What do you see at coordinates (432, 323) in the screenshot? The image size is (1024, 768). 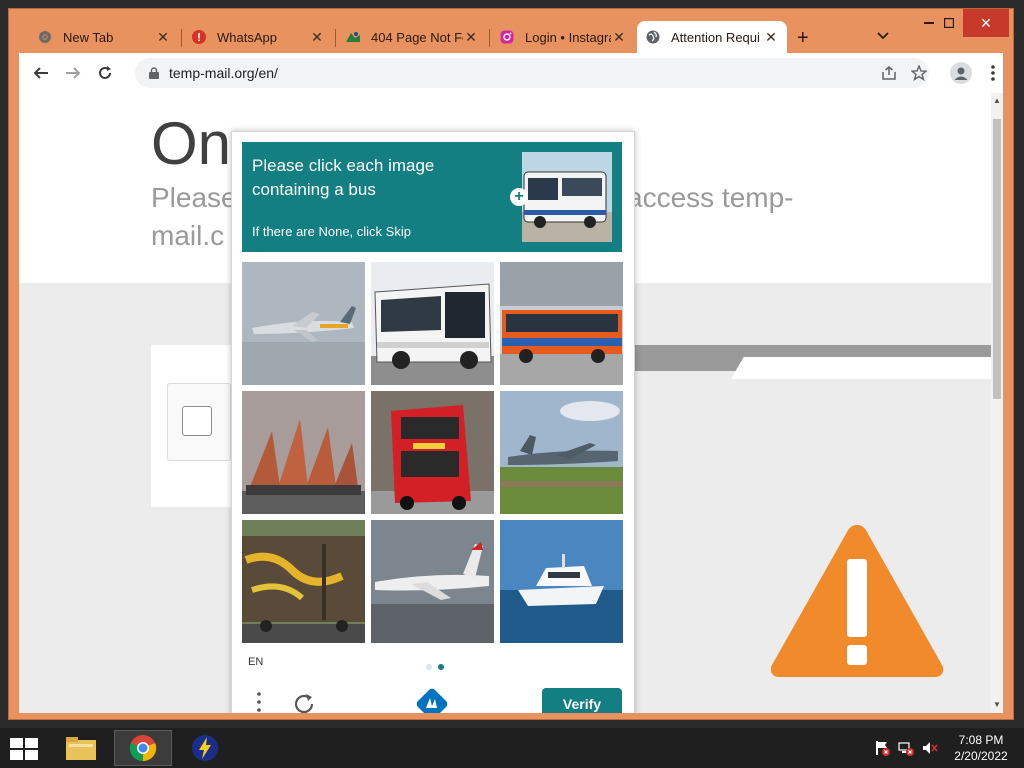 I see `captcha-tile-white-bus` at bounding box center [432, 323].